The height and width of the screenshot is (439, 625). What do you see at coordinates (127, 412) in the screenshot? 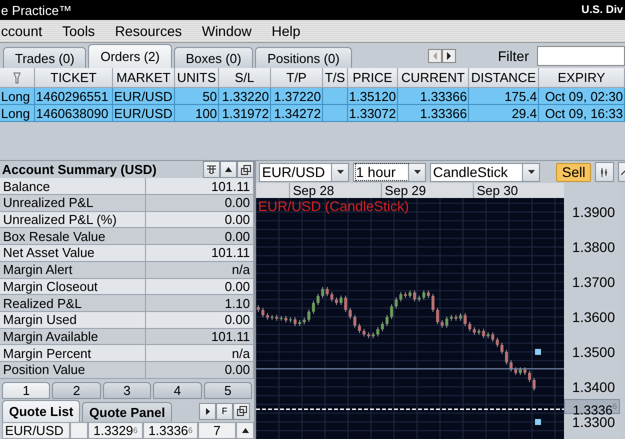
I see `tab: Quote Panel` at bounding box center [127, 412].